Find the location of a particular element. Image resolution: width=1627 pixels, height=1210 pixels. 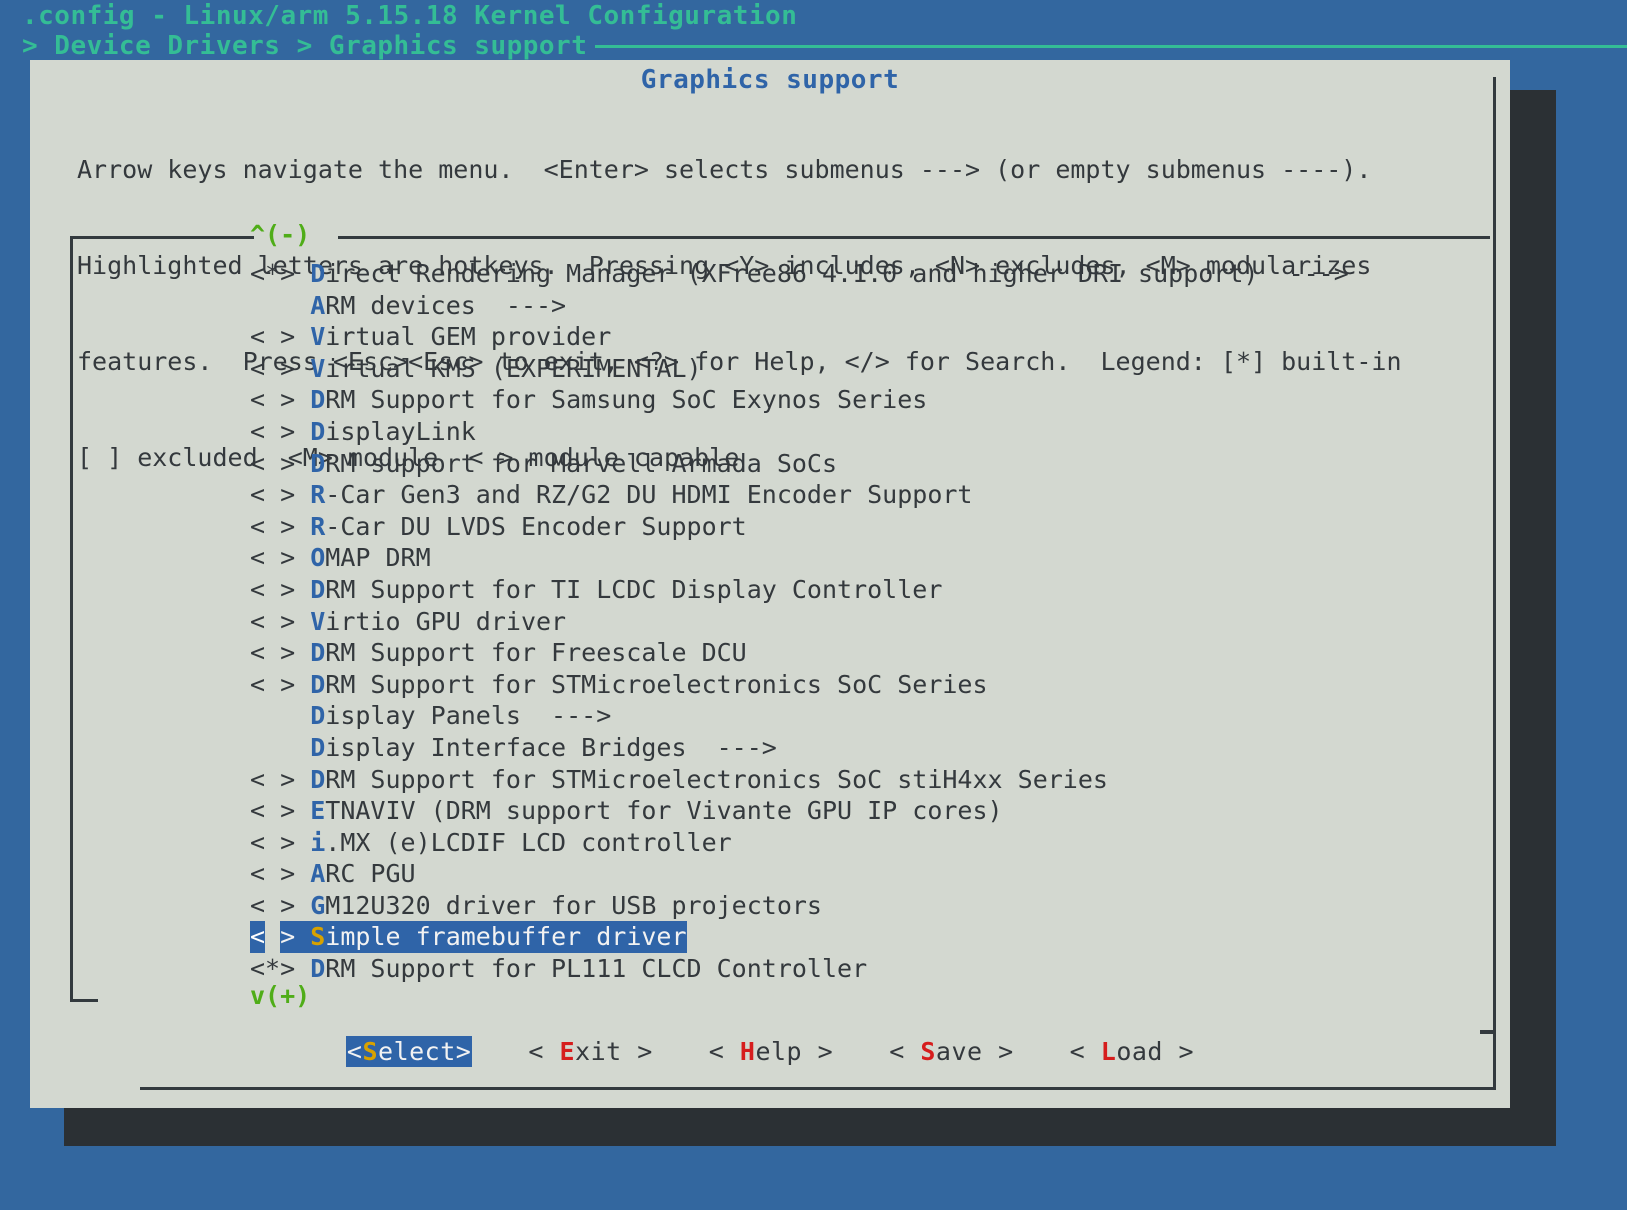

menu-item: < > R -Car DU LVDS Encoder Support is located at coordinates (799, 527).